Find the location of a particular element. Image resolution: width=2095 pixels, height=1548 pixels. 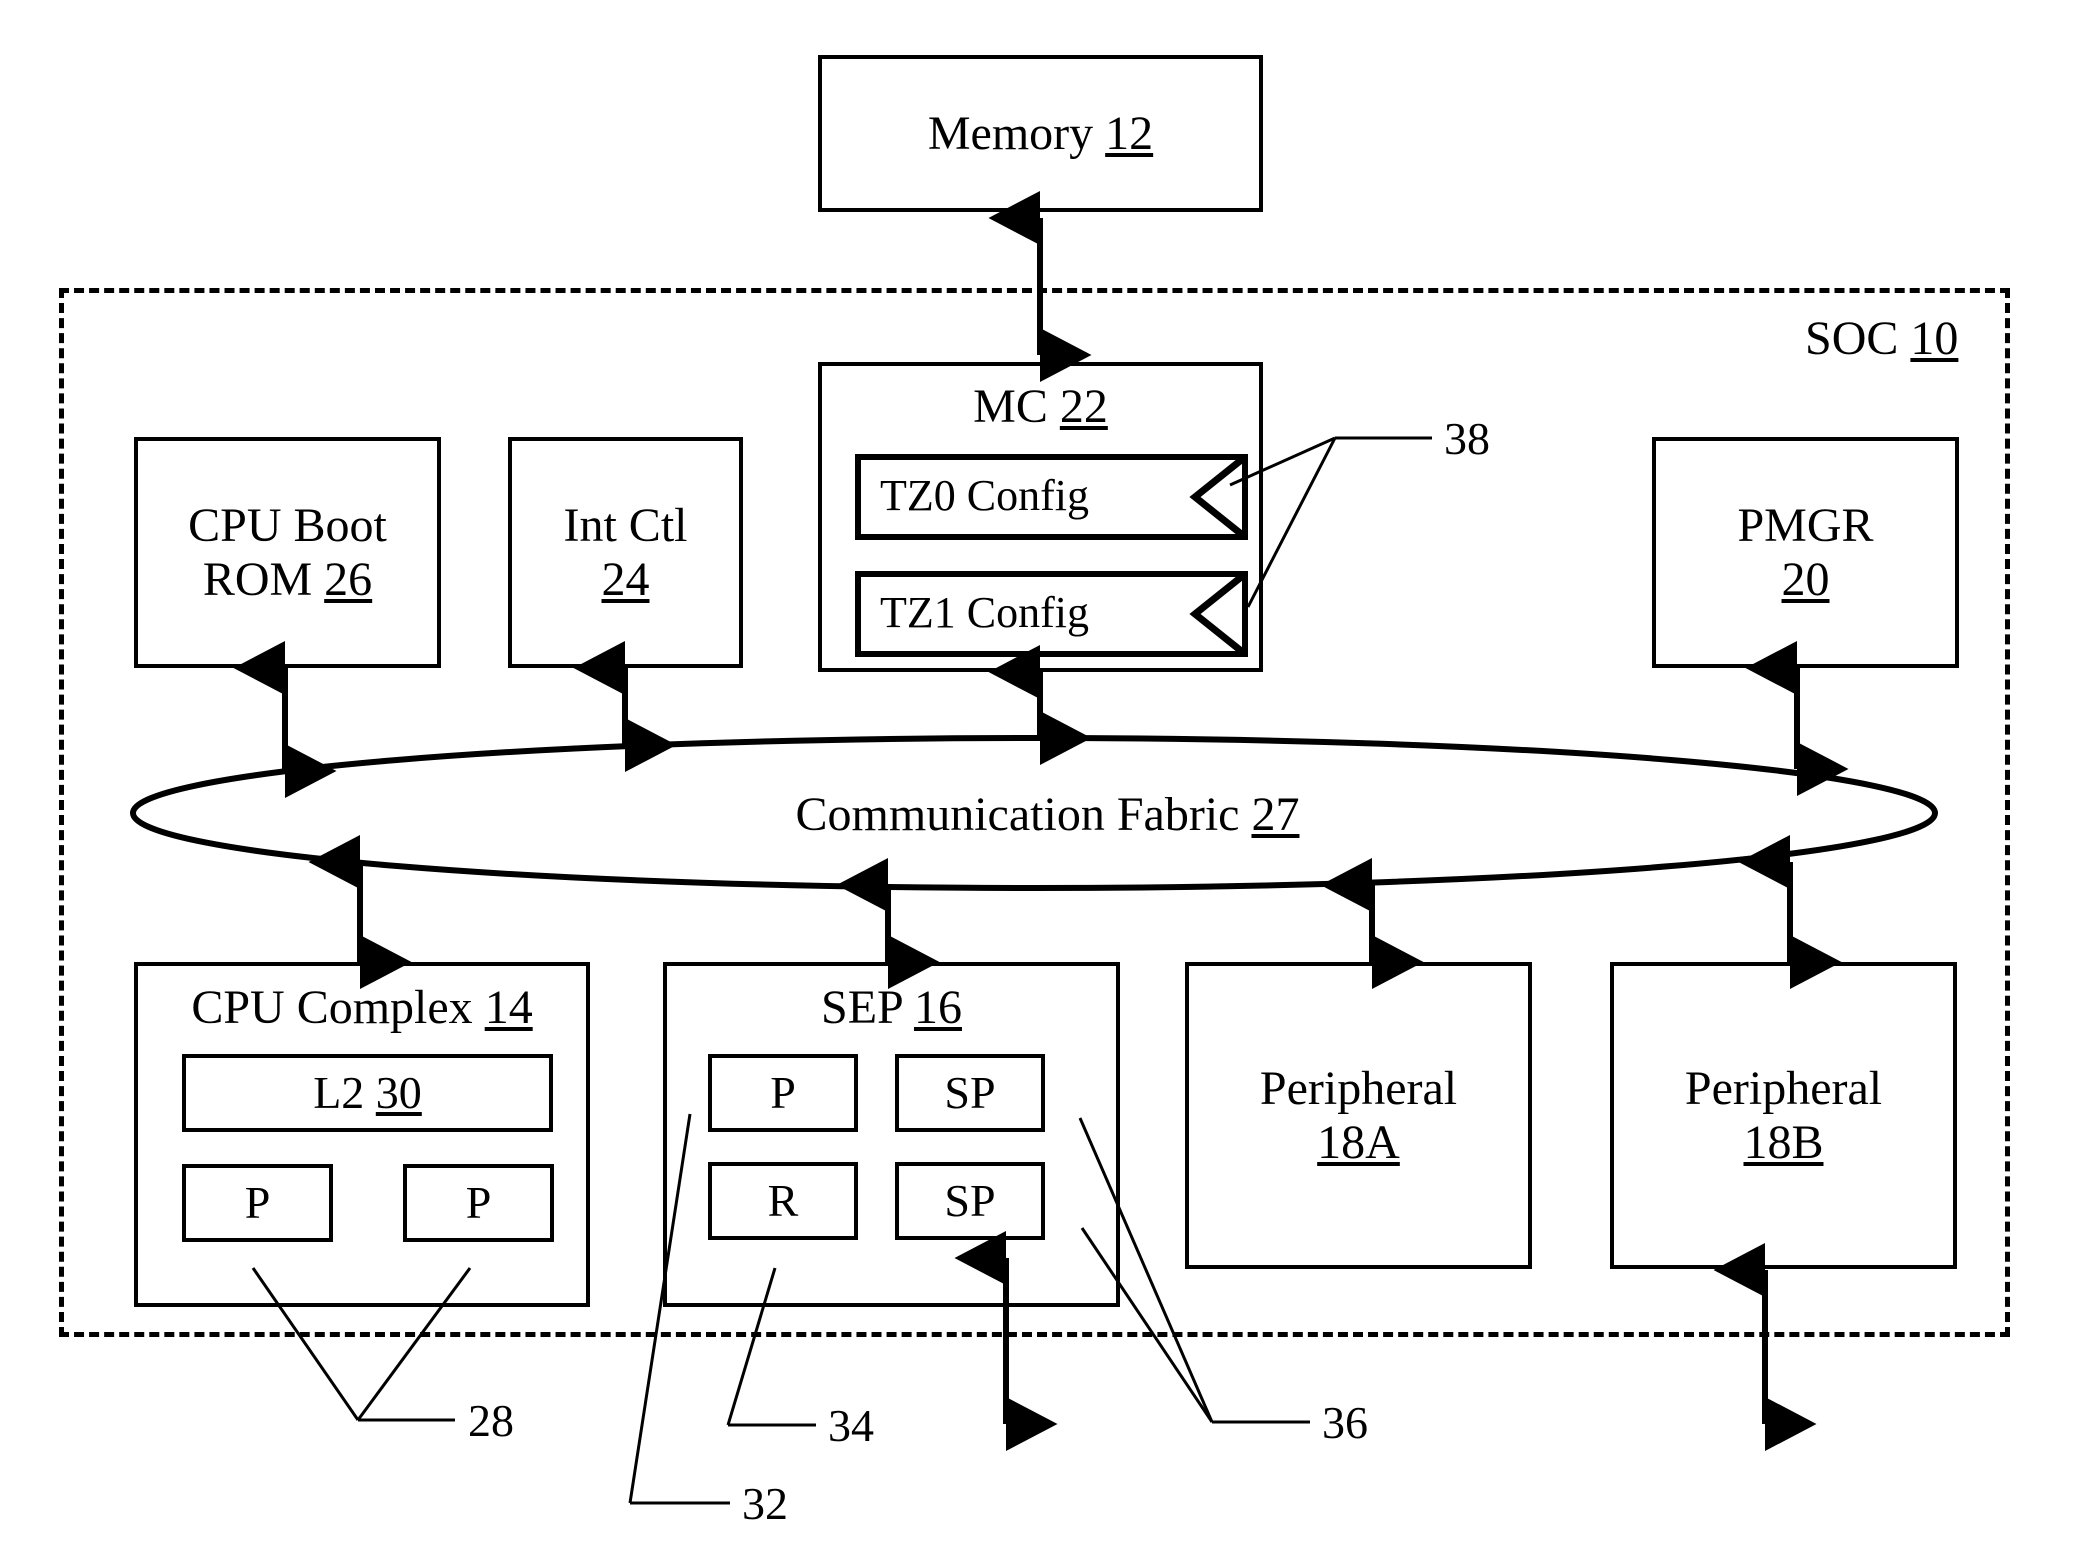

callout-36-ref: 36 is located at coordinates (1345, 1422).